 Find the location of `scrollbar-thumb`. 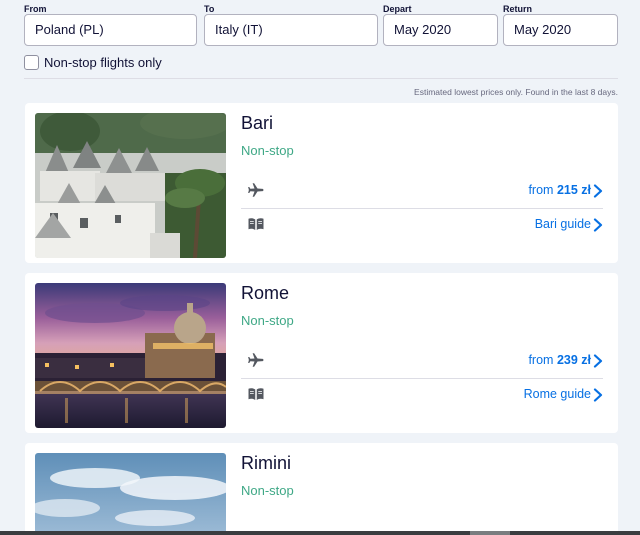

scrollbar-thumb is located at coordinates (490, 533).